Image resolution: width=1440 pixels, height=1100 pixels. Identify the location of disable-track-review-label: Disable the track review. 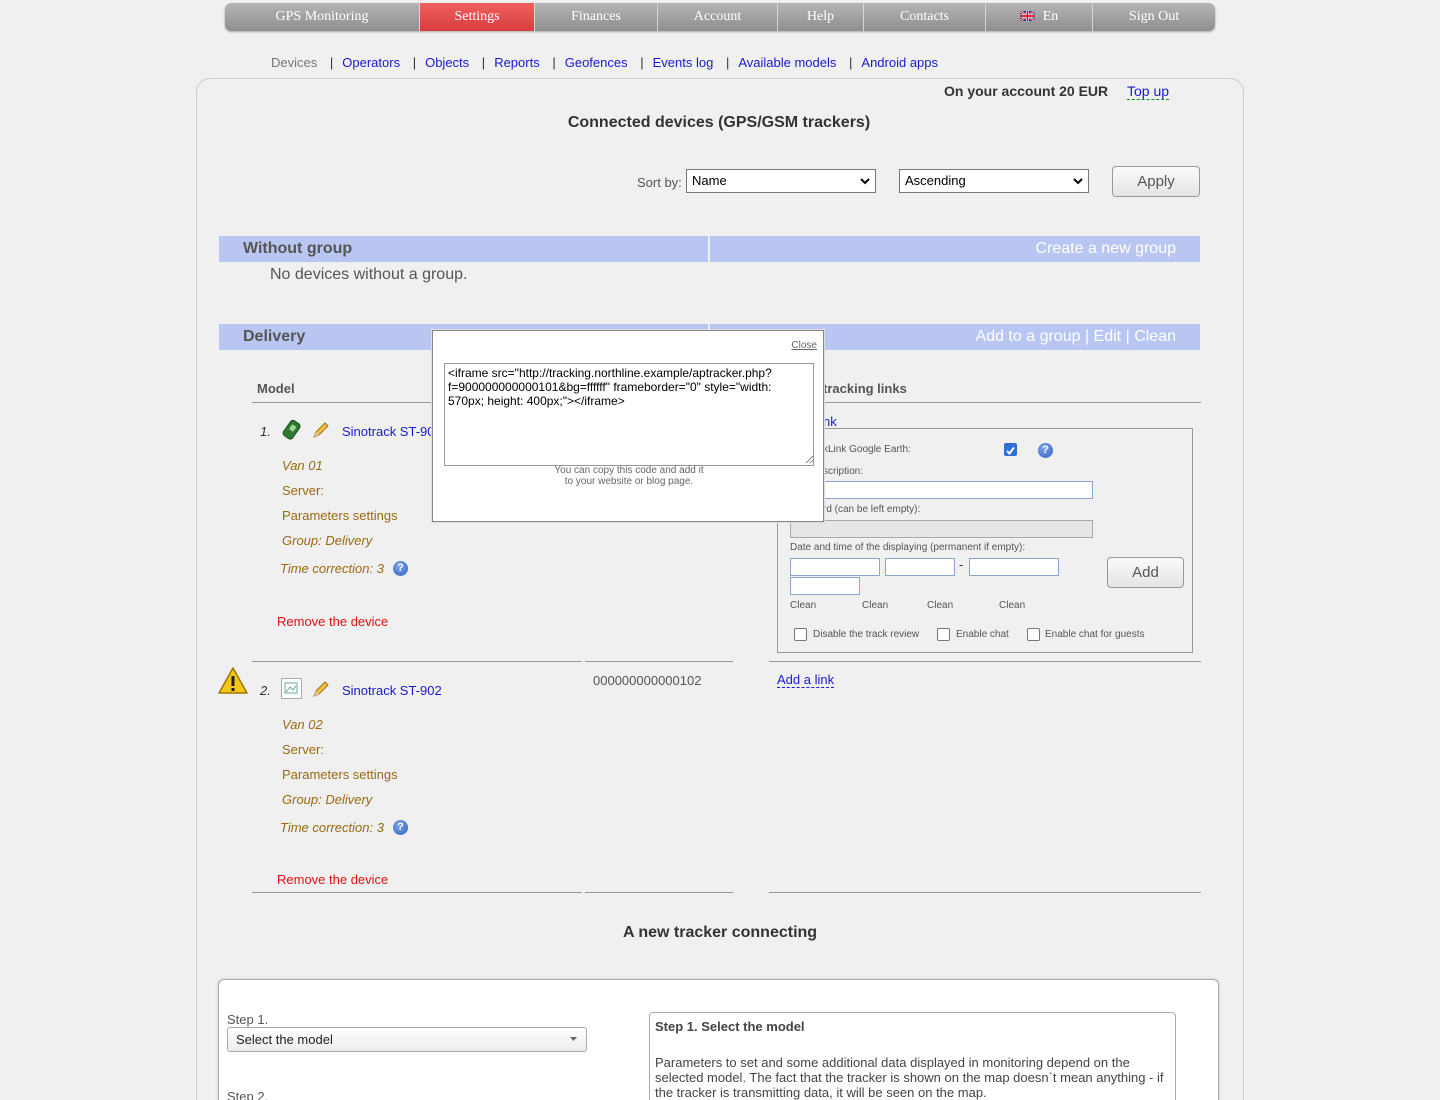
(866, 634).